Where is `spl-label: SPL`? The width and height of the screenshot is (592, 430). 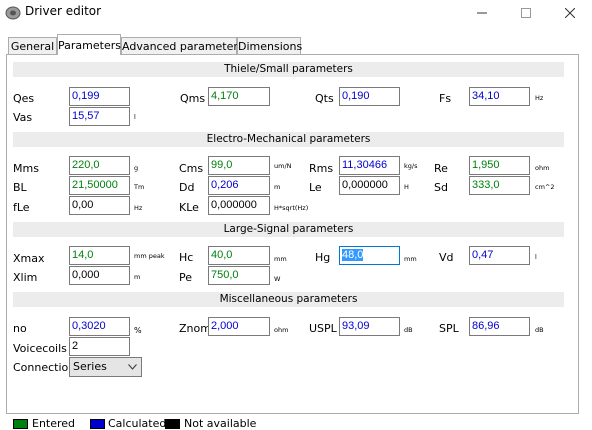
spl-label: SPL is located at coordinates (449, 328).